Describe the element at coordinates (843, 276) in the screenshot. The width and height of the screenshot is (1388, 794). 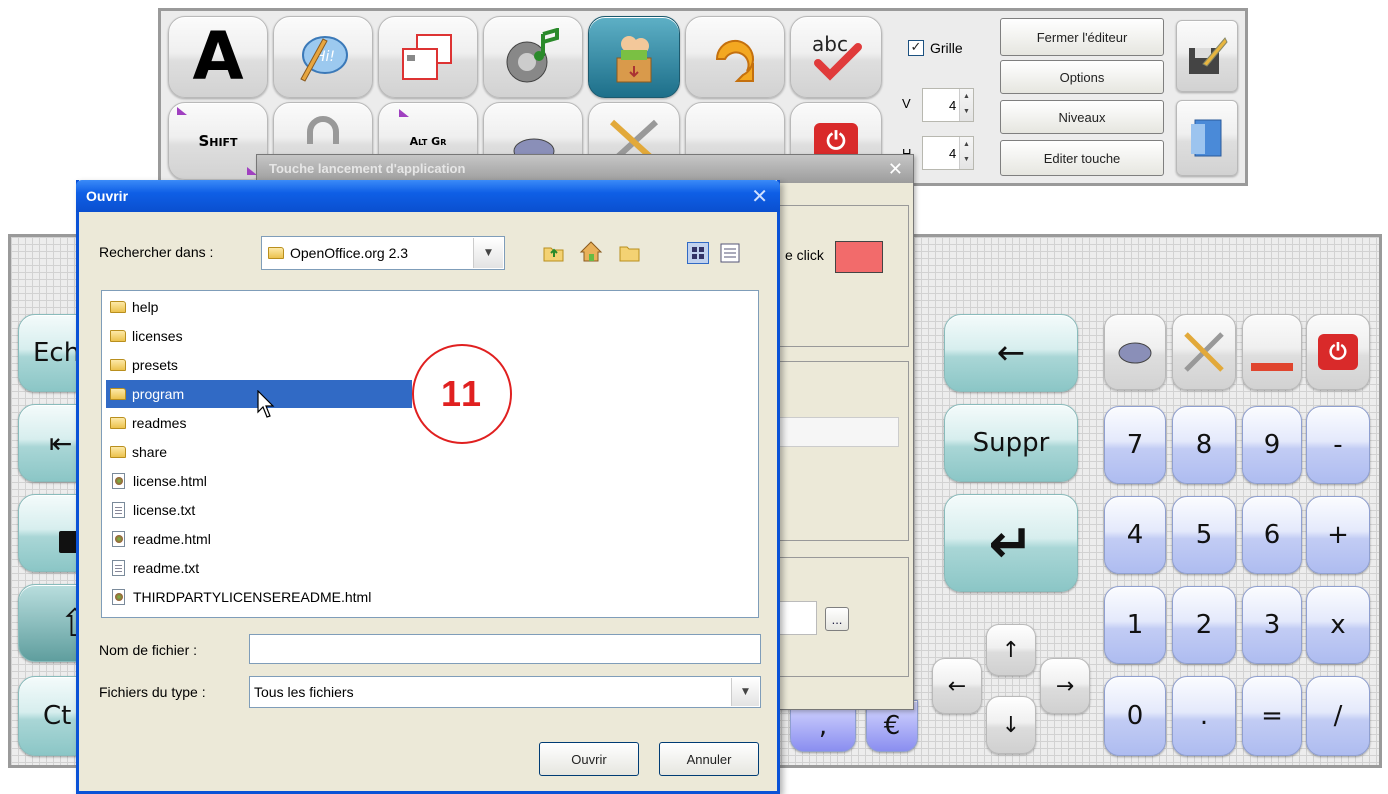
I see `app-launch-panel` at that location.